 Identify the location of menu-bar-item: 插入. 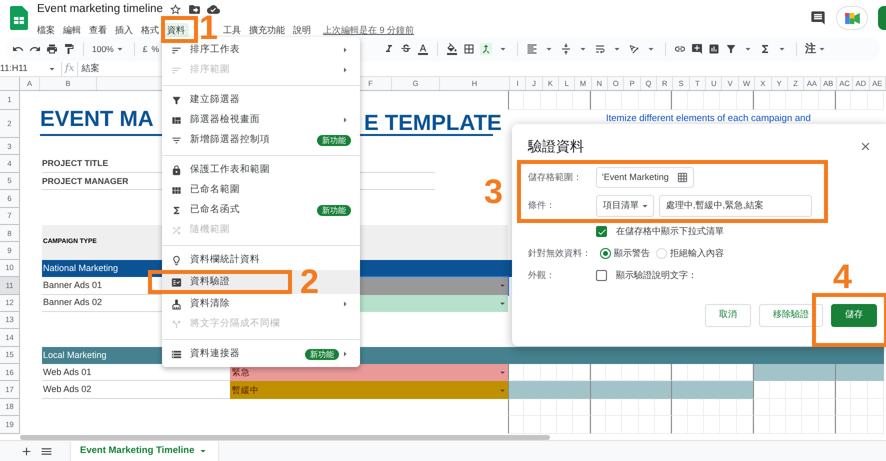
(124, 30).